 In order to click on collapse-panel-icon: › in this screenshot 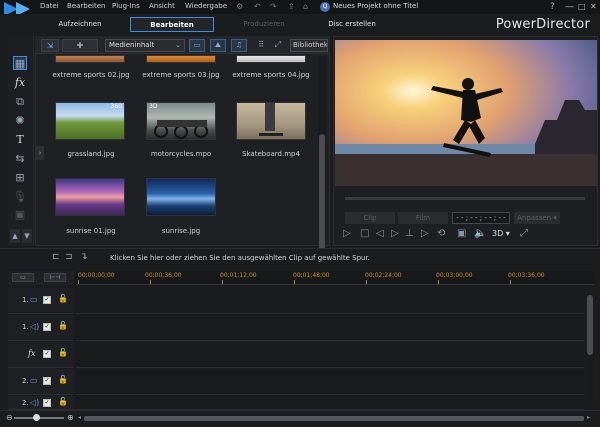, I will do `click(40, 153)`.